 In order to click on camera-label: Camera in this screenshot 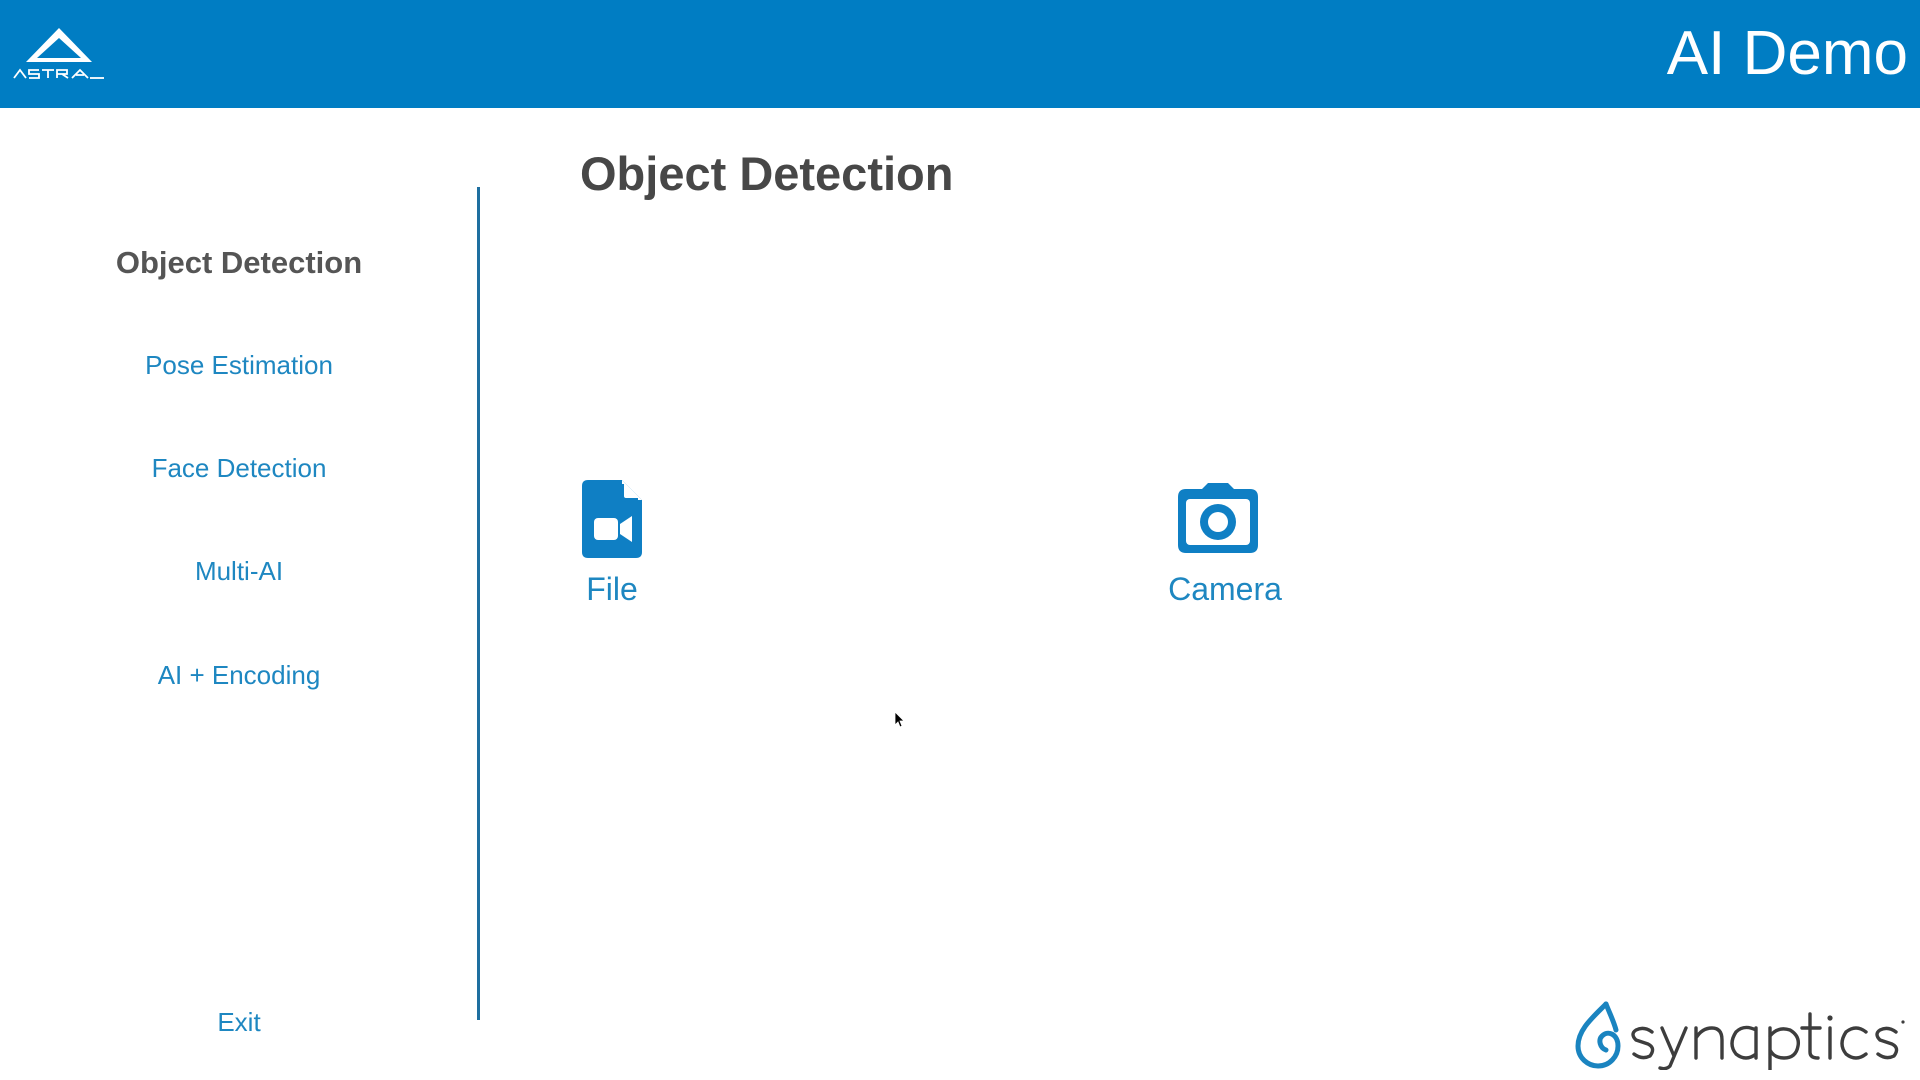, I will do `click(1225, 589)`.